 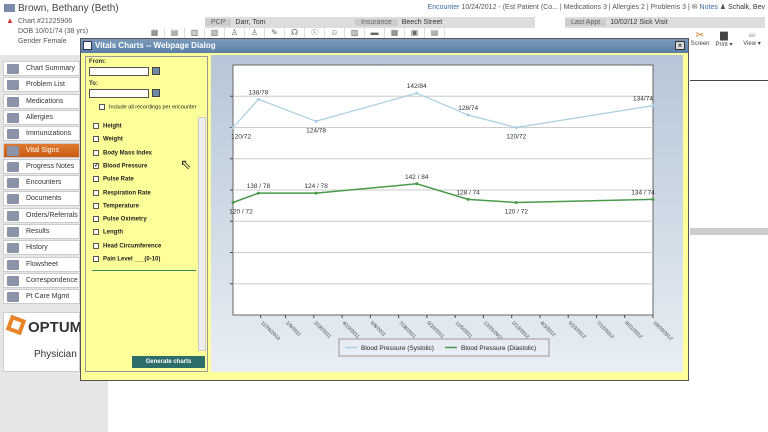 I want to click on scrollbar, so click(x=202, y=234).